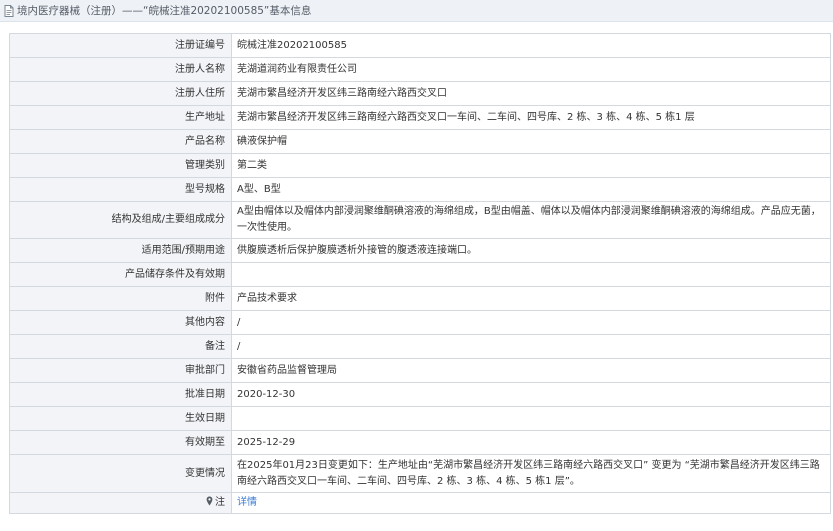 The height and width of the screenshot is (531, 833). I want to click on row-value: 芜湖道润药业有限责任公司, so click(531, 69).